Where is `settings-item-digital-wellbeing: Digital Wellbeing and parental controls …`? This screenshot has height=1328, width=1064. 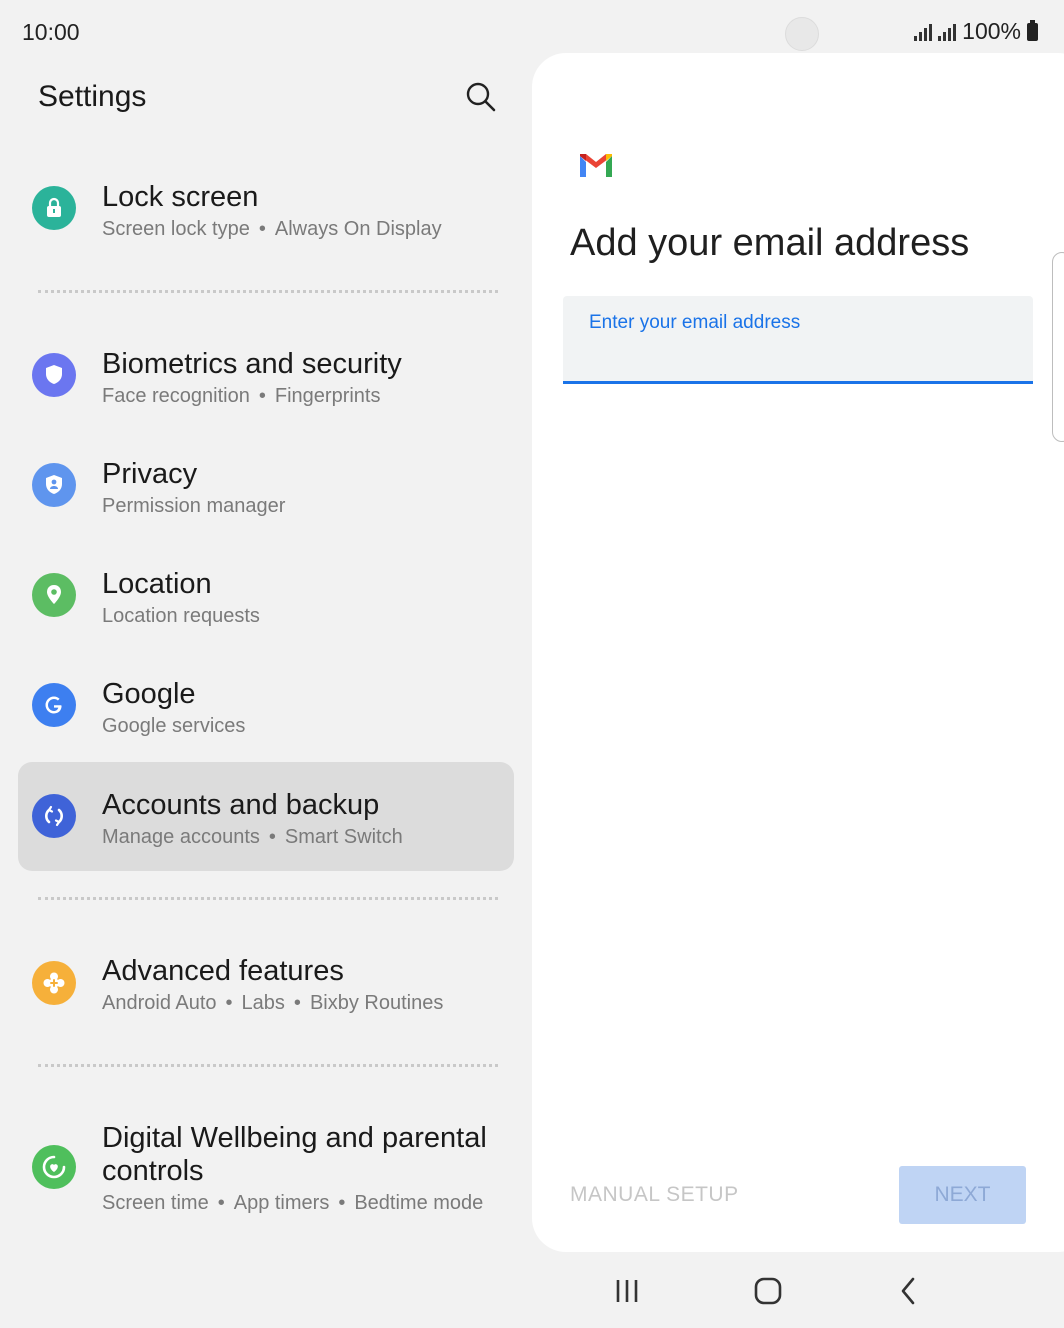 settings-item-digital-wellbeing: Digital Wellbeing and parental controls … is located at coordinates (266, 1167).